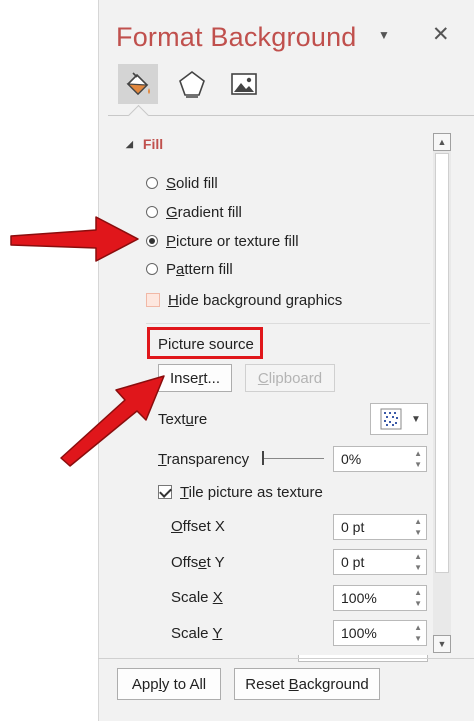  Describe the element at coordinates (112, 421) in the screenshot. I see `arrow-to-insert-button` at that location.